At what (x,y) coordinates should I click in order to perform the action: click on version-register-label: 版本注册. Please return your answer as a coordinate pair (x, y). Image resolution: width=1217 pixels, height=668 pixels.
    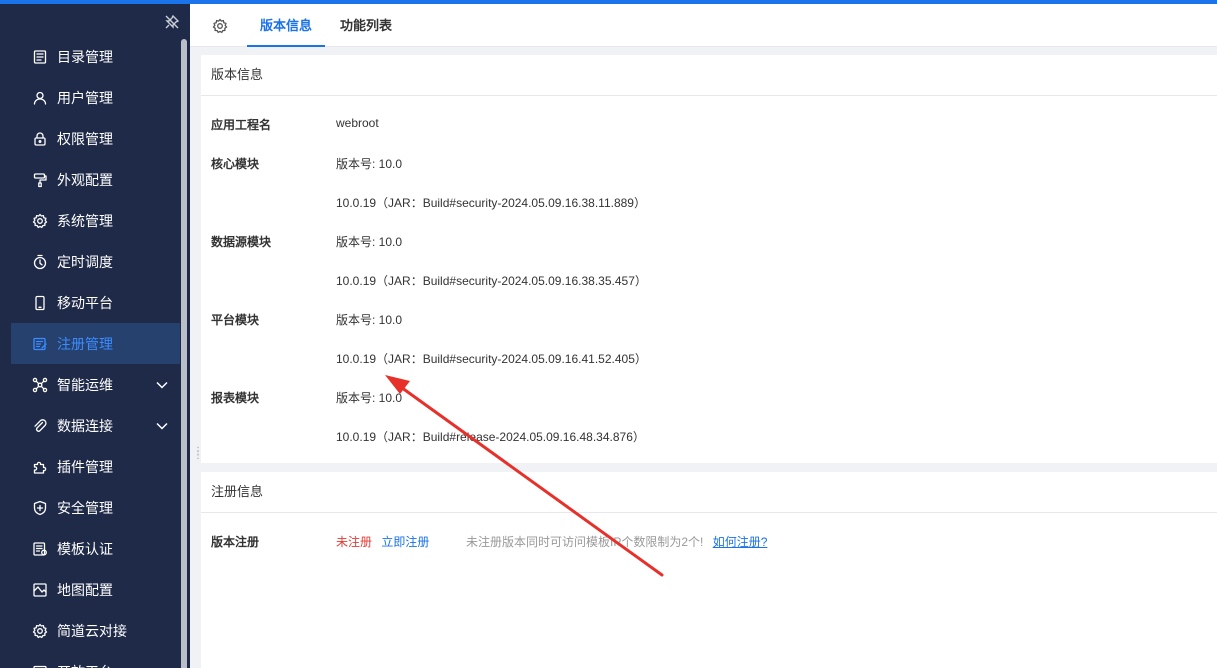
    Looking at the image, I should click on (235, 542).